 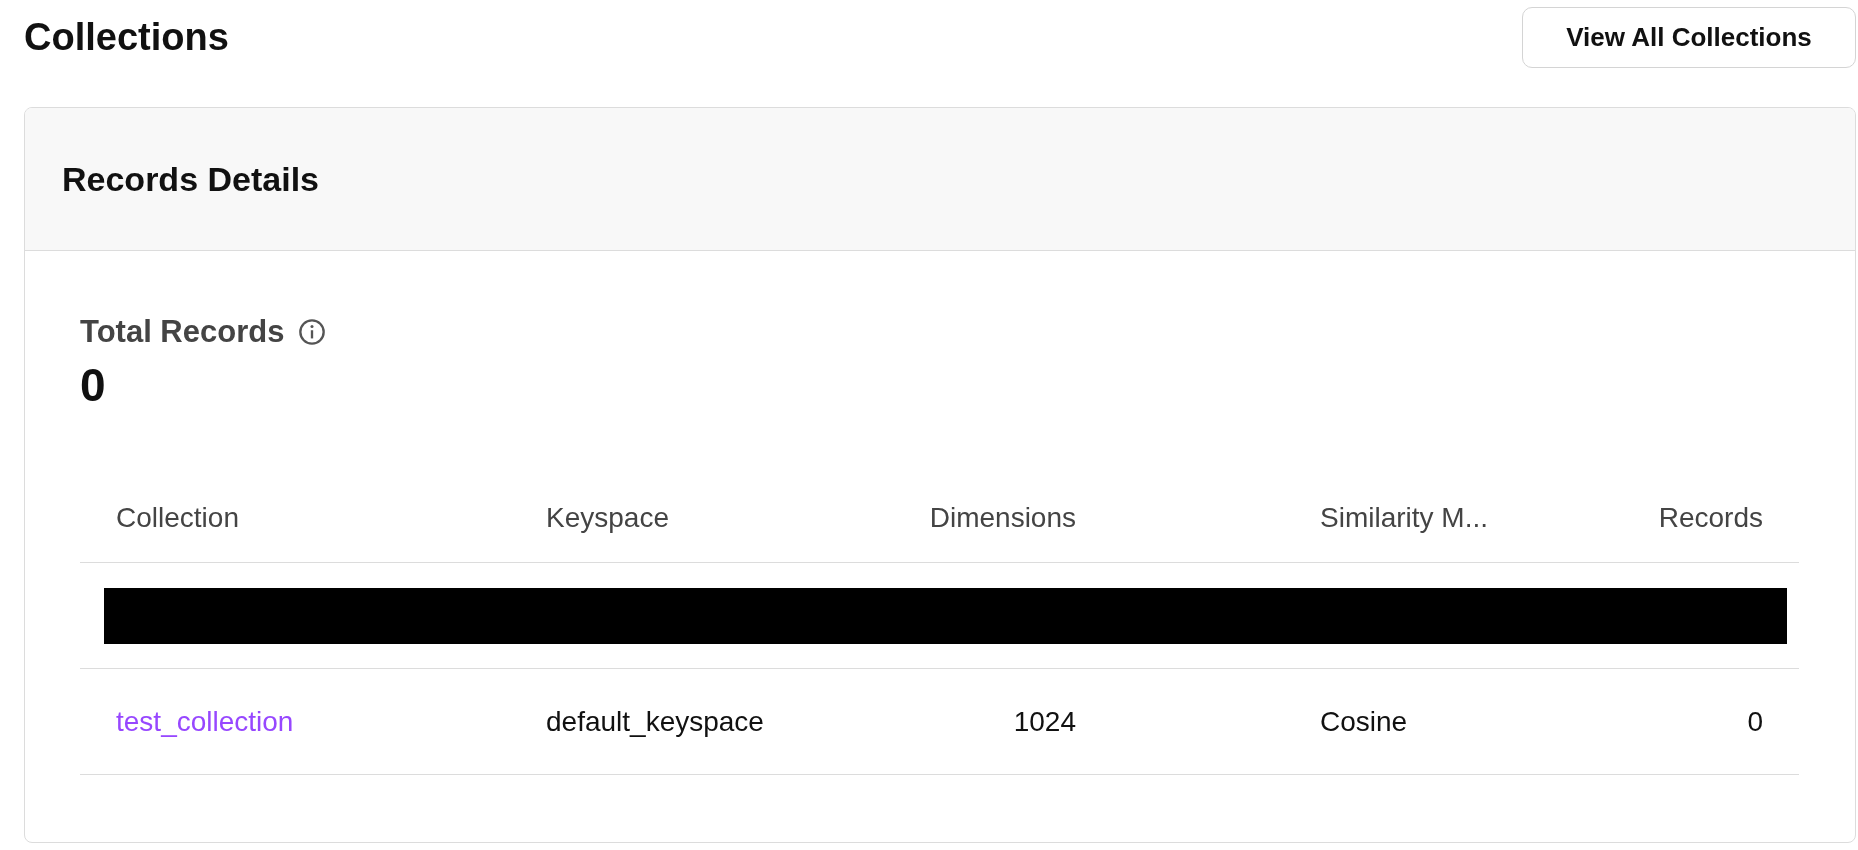 I want to click on total-records-value: 0, so click(x=93, y=385).